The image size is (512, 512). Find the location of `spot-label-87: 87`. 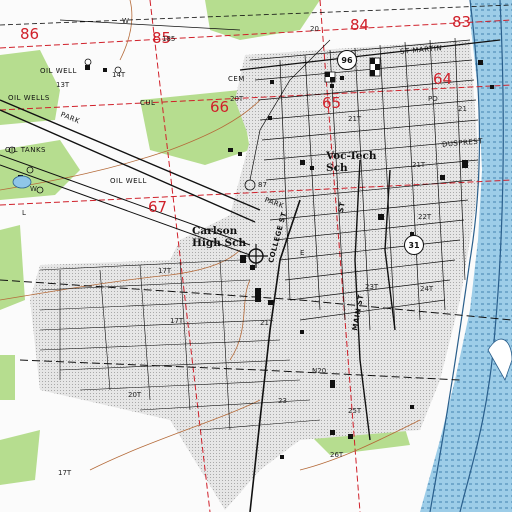

spot-label-87: 87 is located at coordinates (262, 185).